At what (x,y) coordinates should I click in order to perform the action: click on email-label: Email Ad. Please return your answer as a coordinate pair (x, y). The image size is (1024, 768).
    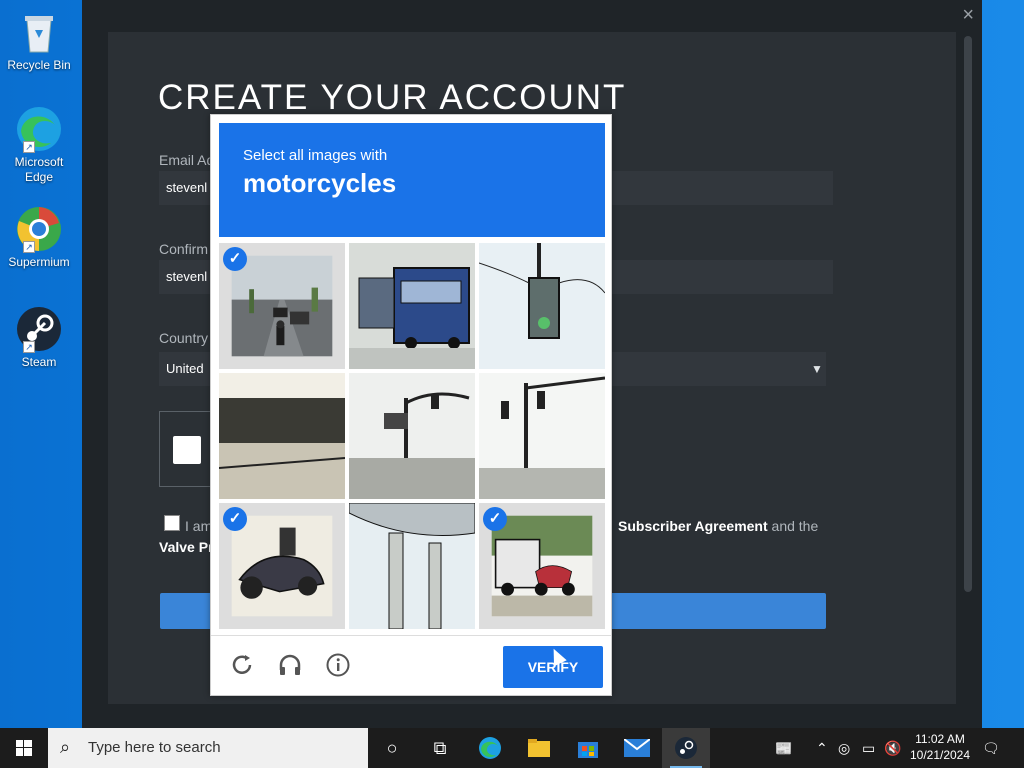
    Looking at the image, I should click on (187, 160).